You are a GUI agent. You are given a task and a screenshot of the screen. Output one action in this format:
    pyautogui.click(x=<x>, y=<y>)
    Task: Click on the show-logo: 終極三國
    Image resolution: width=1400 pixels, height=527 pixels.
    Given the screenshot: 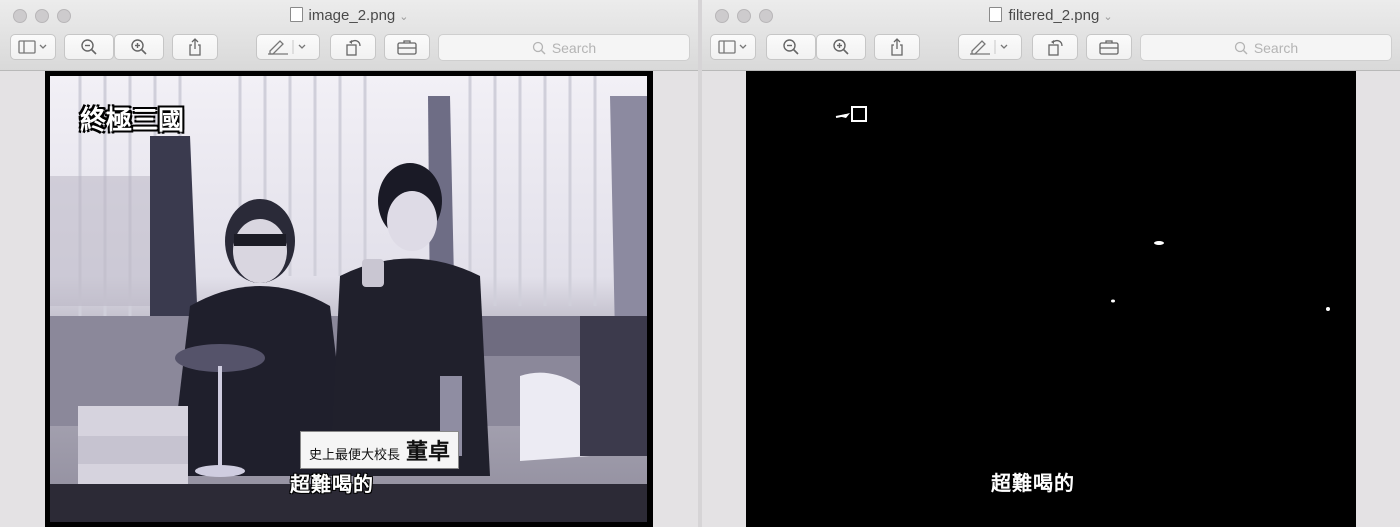 What is the action you would take?
    pyautogui.click(x=132, y=121)
    